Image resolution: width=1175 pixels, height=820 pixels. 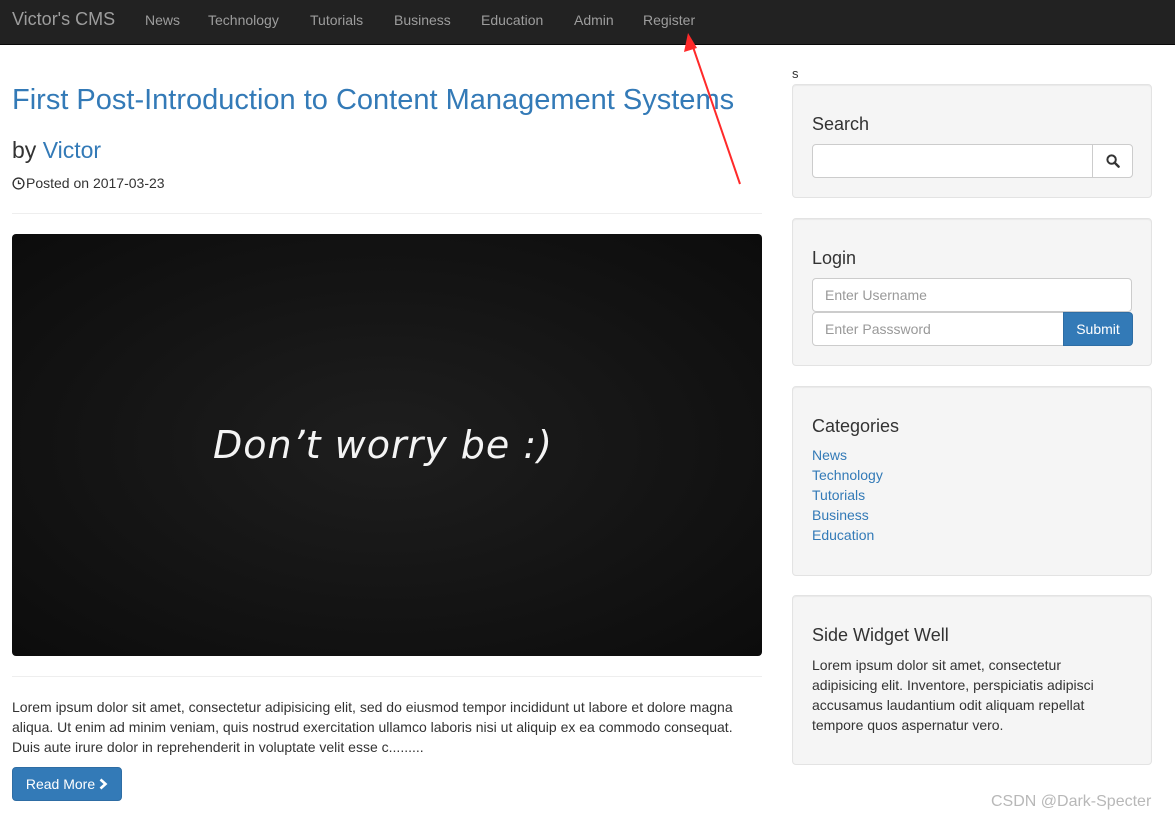 What do you see at coordinates (829, 455) in the screenshot?
I see `category-link-news: News` at bounding box center [829, 455].